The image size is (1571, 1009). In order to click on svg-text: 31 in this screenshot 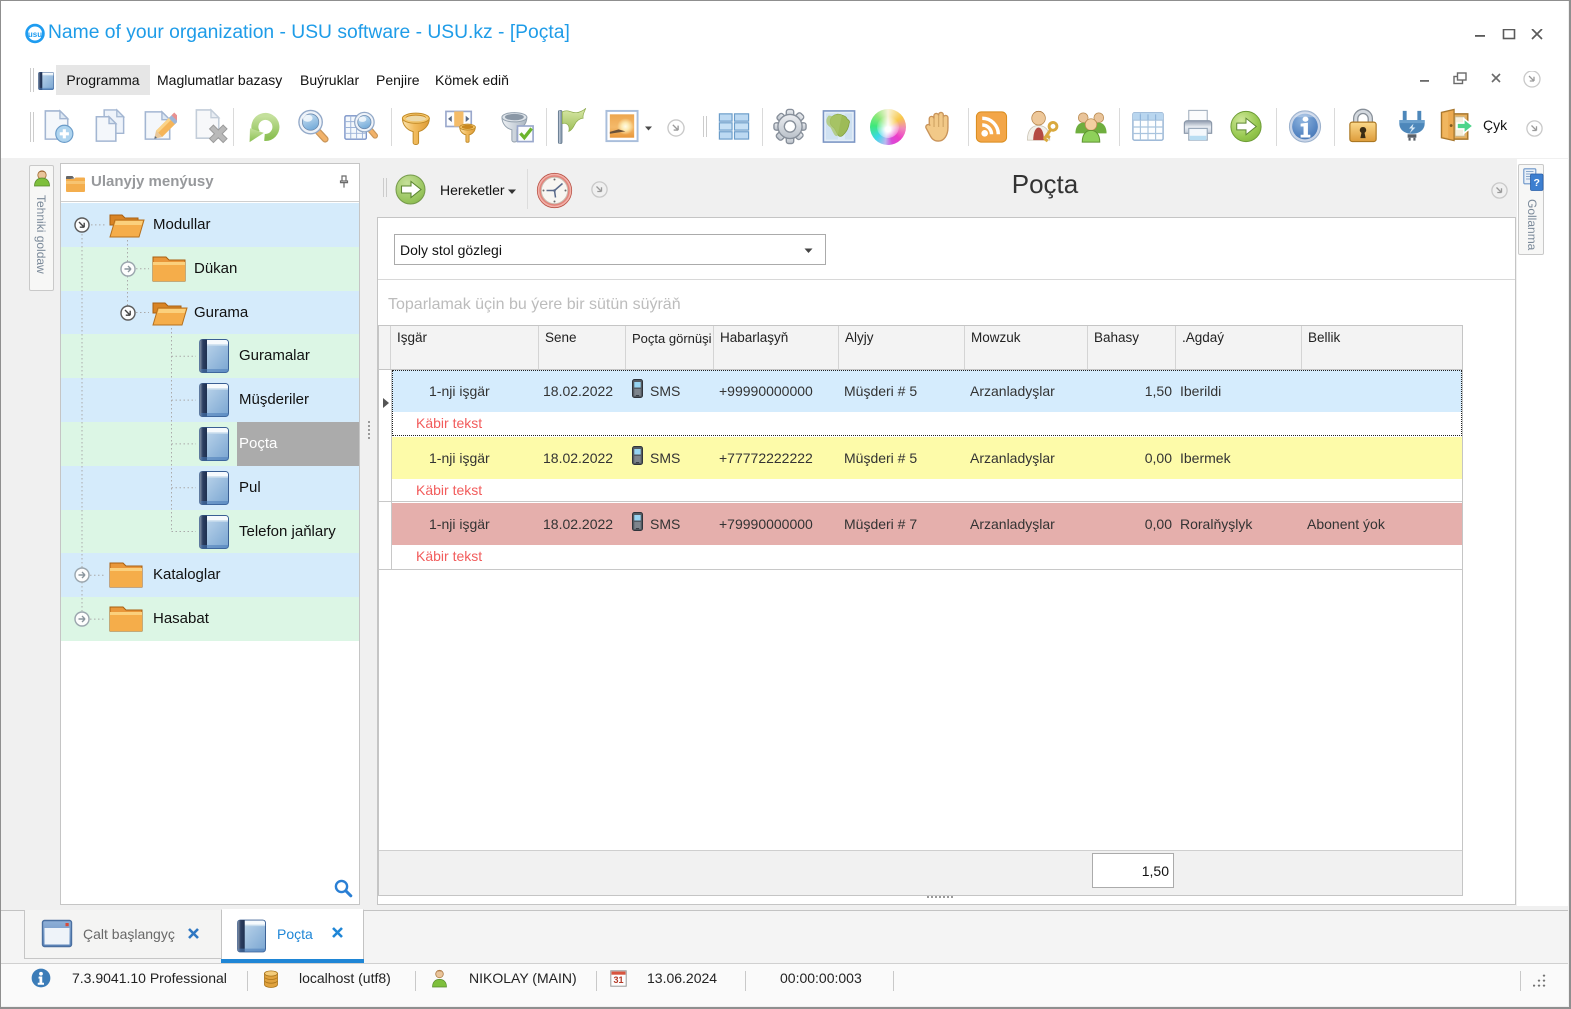, I will do `click(618, 980)`.